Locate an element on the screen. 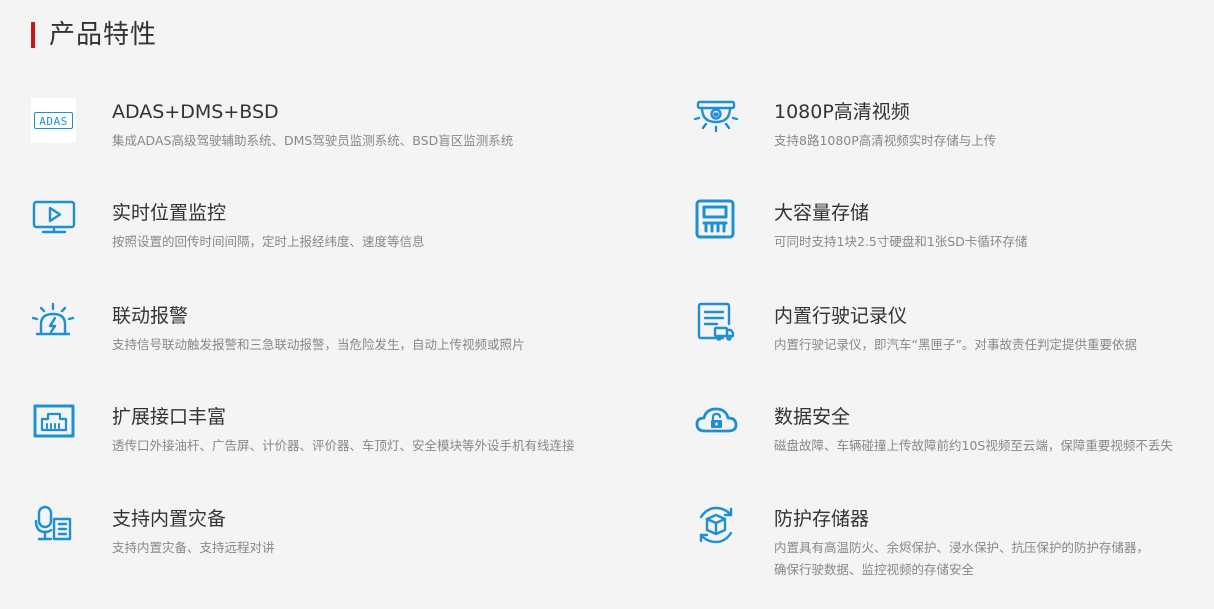 The height and width of the screenshot is (609, 1214). network-port-icon is located at coordinates (54, 426).